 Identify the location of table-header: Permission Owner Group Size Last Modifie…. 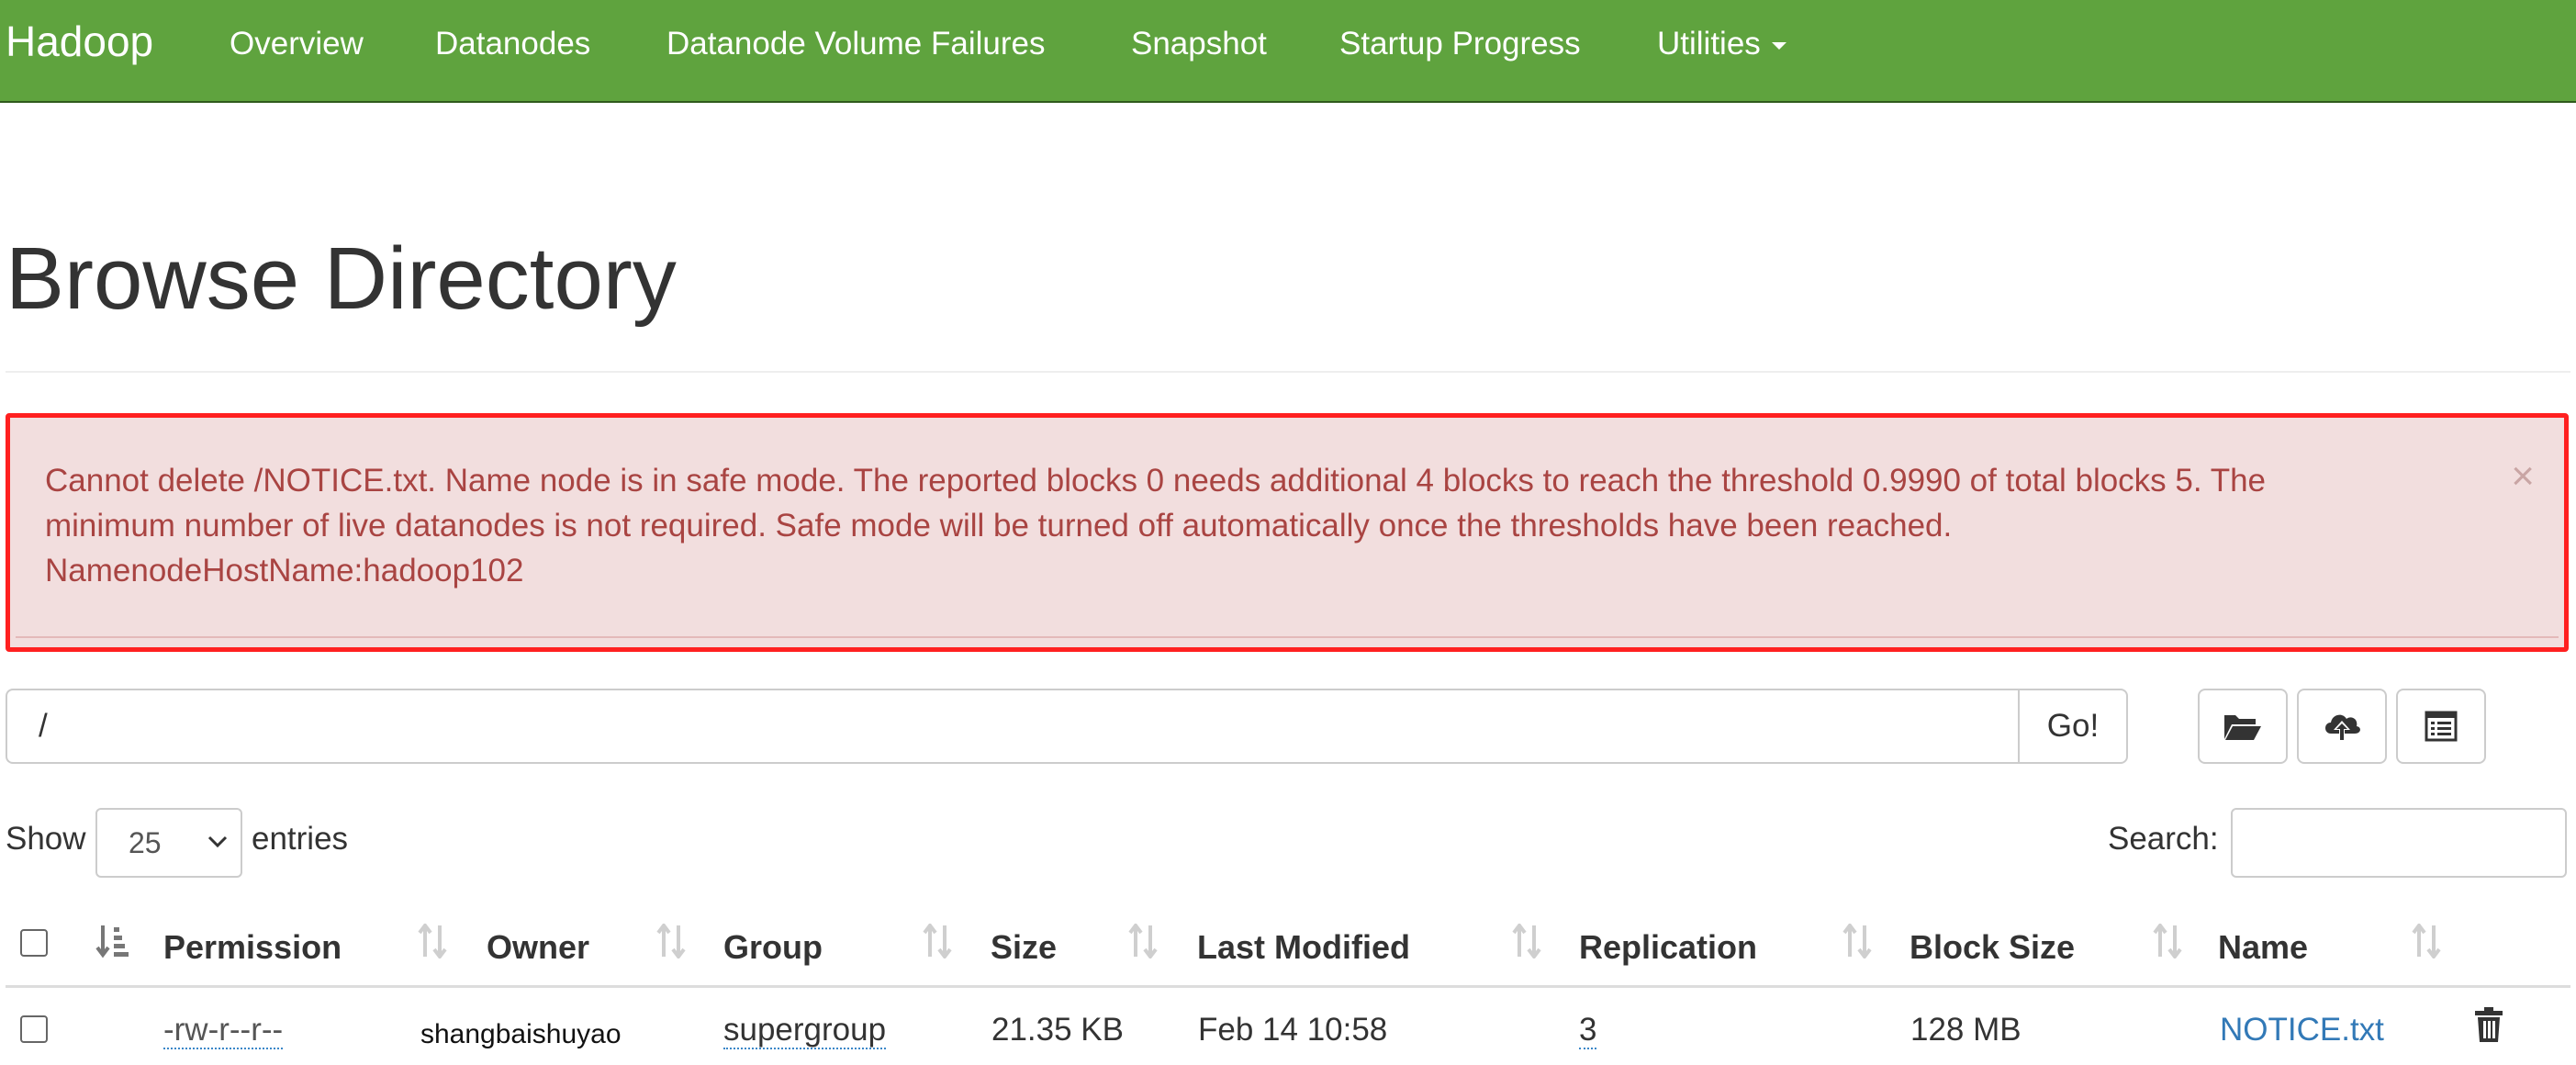
(1288, 945).